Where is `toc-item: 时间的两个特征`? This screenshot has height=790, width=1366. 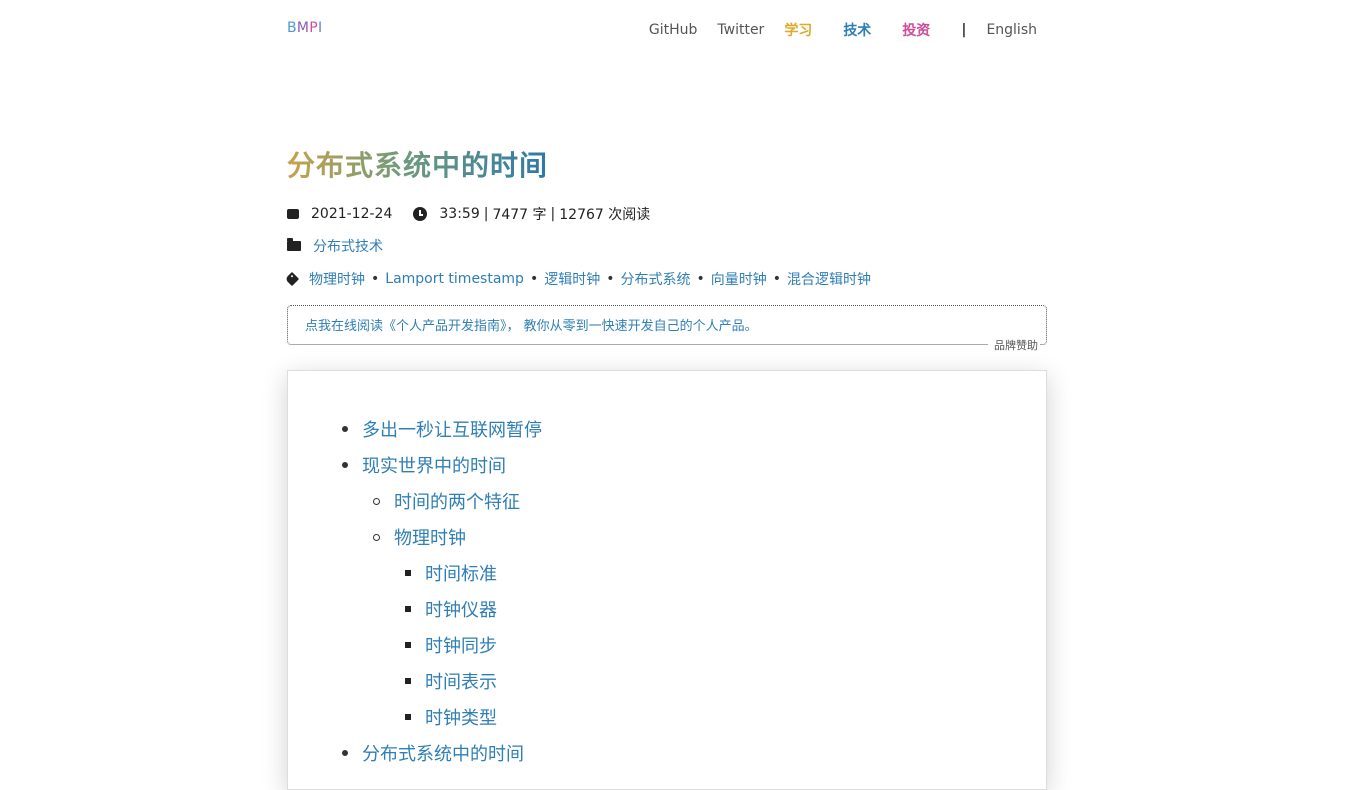 toc-item: 时间的两个特征 is located at coordinates (446, 501).